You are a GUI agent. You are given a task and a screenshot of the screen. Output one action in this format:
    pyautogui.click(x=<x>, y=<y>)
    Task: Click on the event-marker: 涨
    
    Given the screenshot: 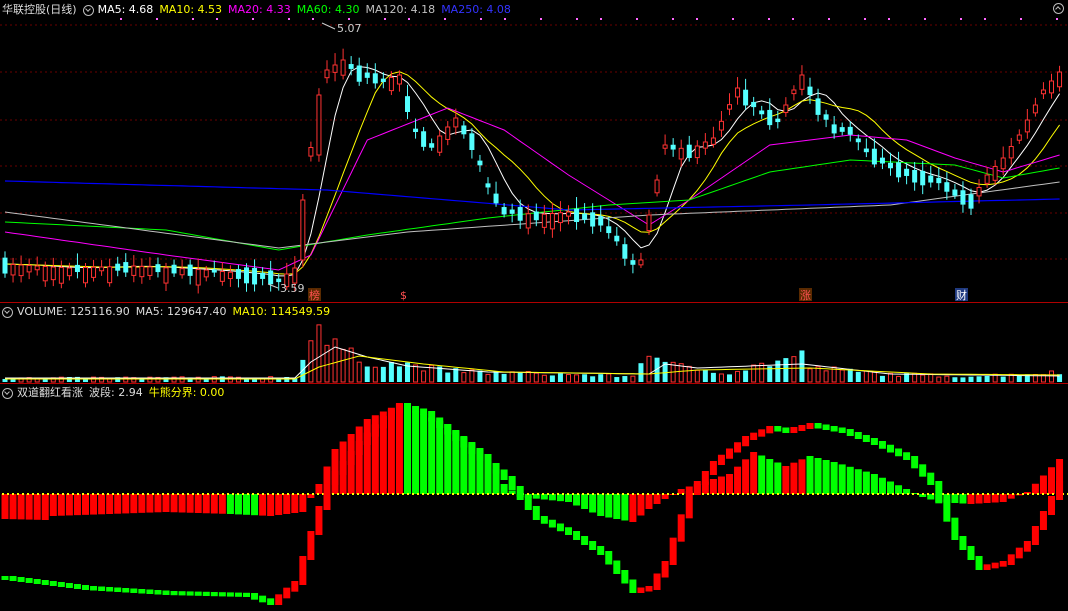 What is the action you would take?
    pyautogui.click(x=805, y=295)
    